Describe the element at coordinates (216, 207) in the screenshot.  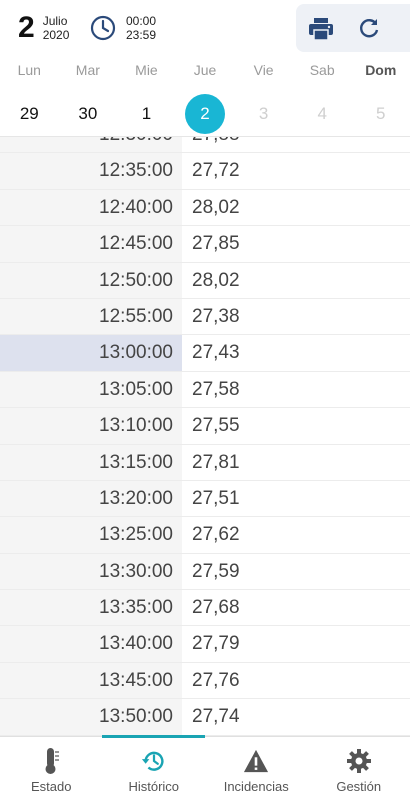
I see `row-value: 28,02` at that location.